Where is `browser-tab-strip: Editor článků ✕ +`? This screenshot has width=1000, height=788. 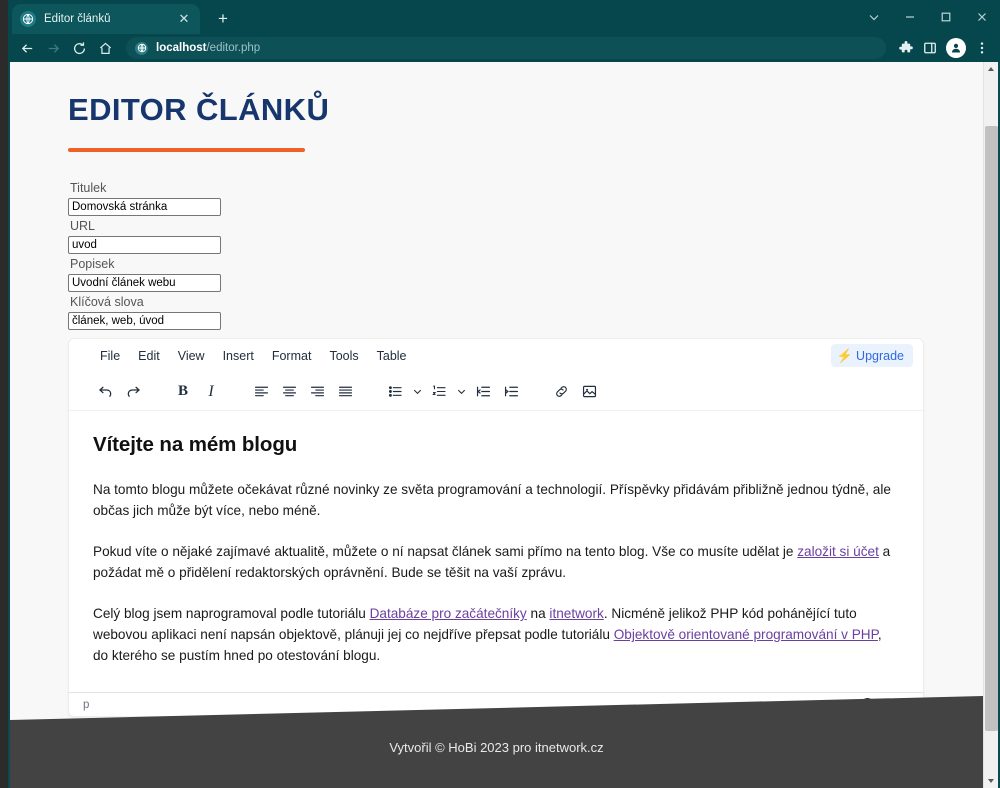 browser-tab-strip: Editor článků ✕ + is located at coordinates (504, 17).